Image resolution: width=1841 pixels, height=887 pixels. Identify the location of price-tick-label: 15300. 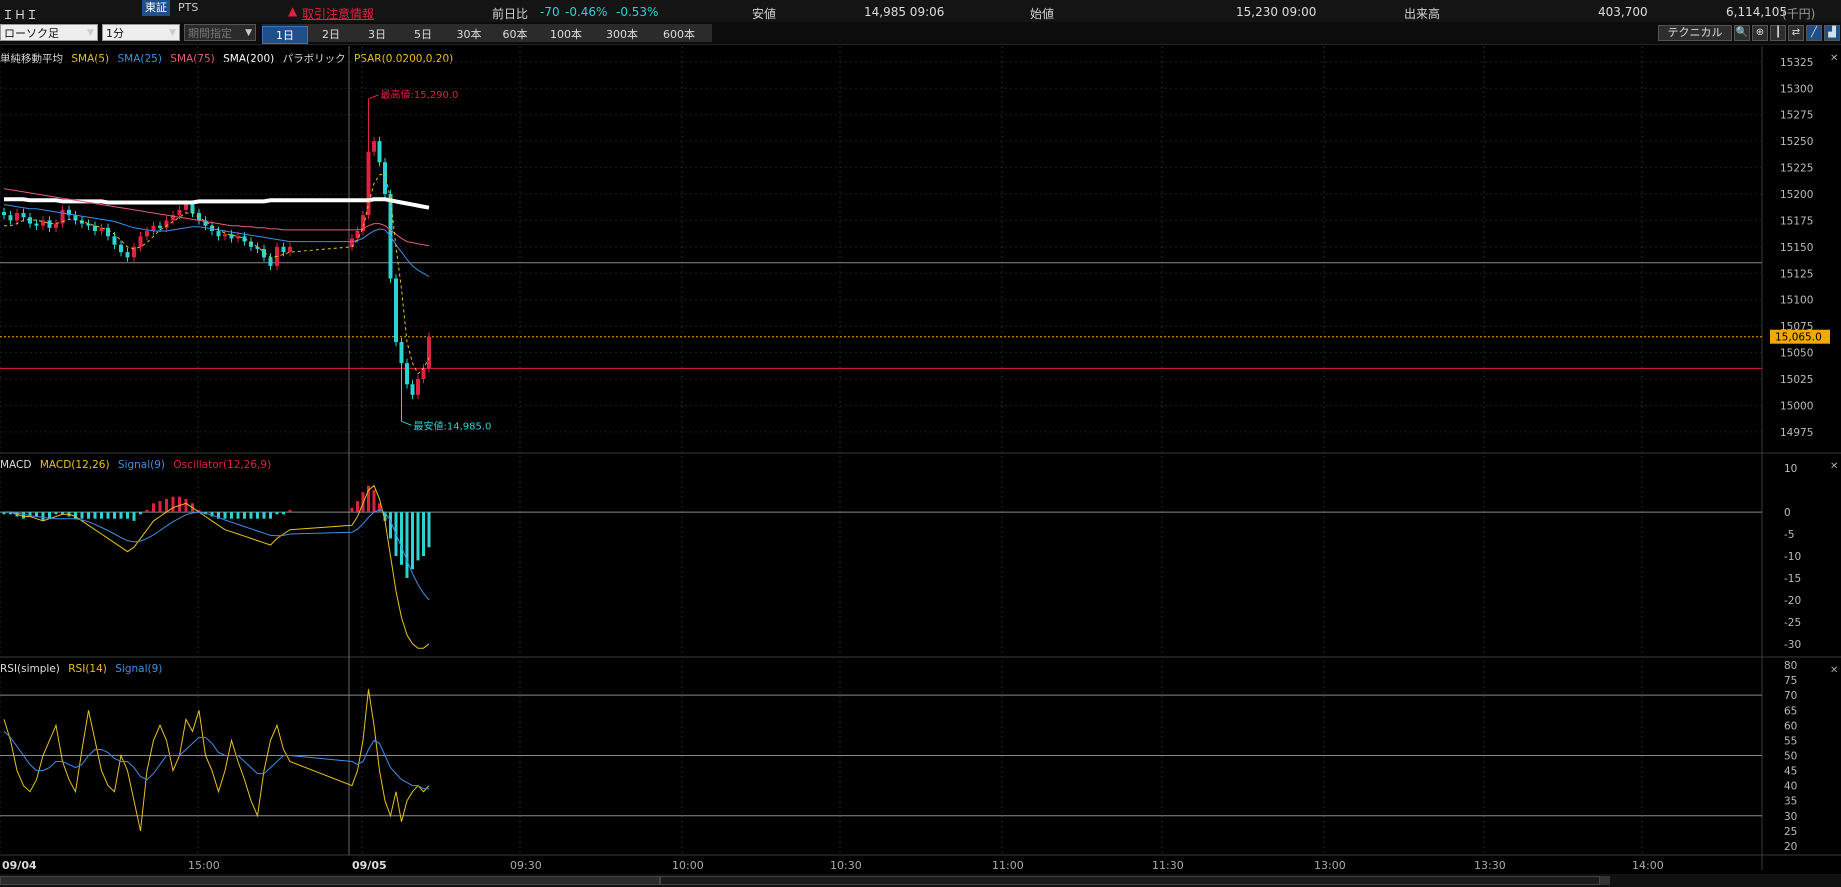
(1796, 89).